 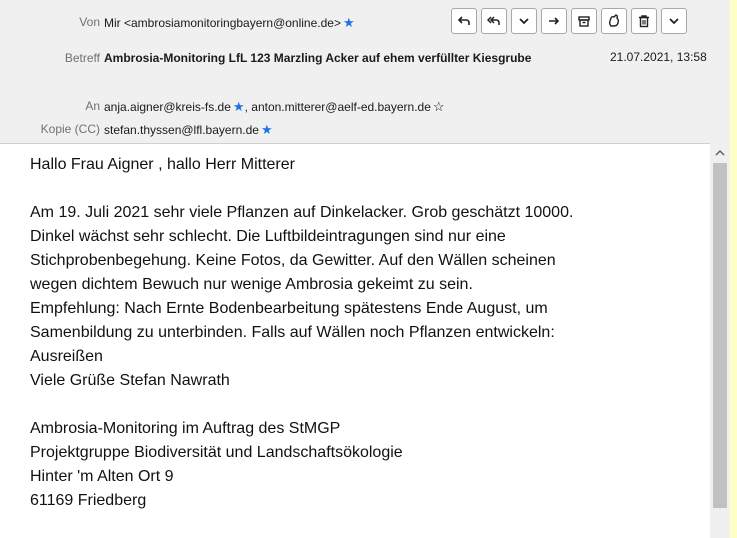 I want to click on reply-icon, so click(x=463, y=20).